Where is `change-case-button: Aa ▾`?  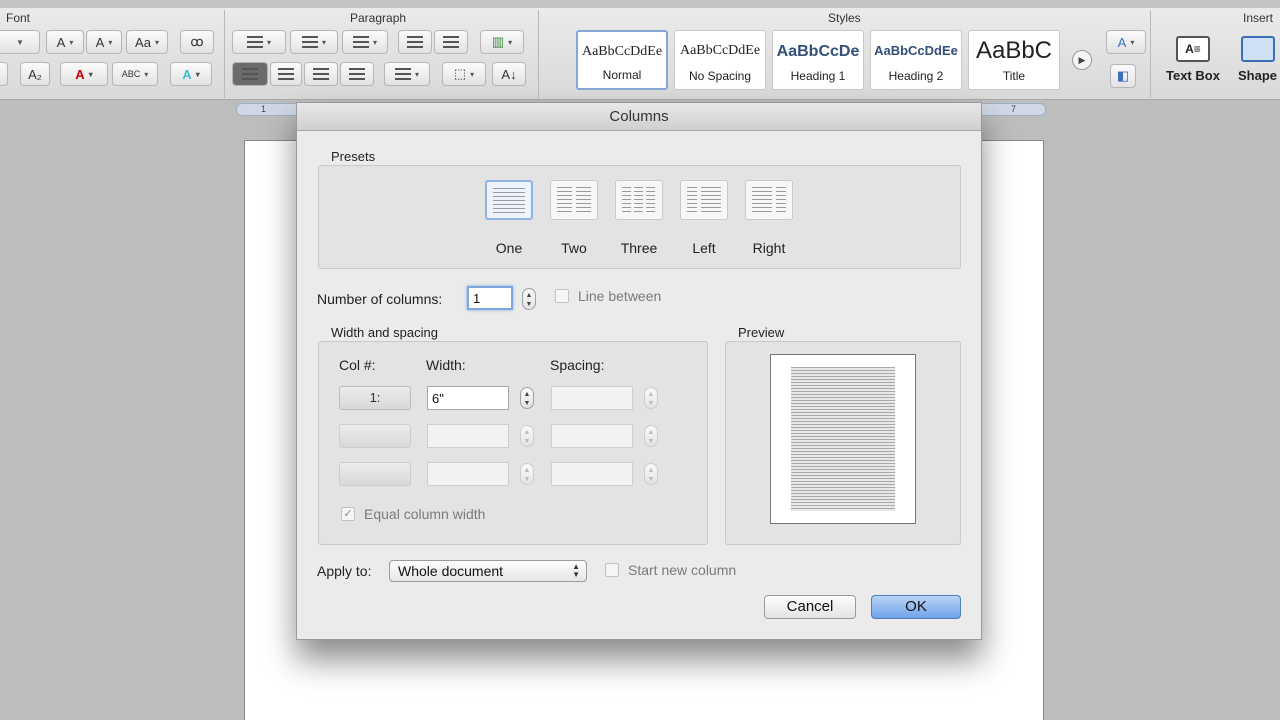
change-case-button: Aa ▾ is located at coordinates (147, 42).